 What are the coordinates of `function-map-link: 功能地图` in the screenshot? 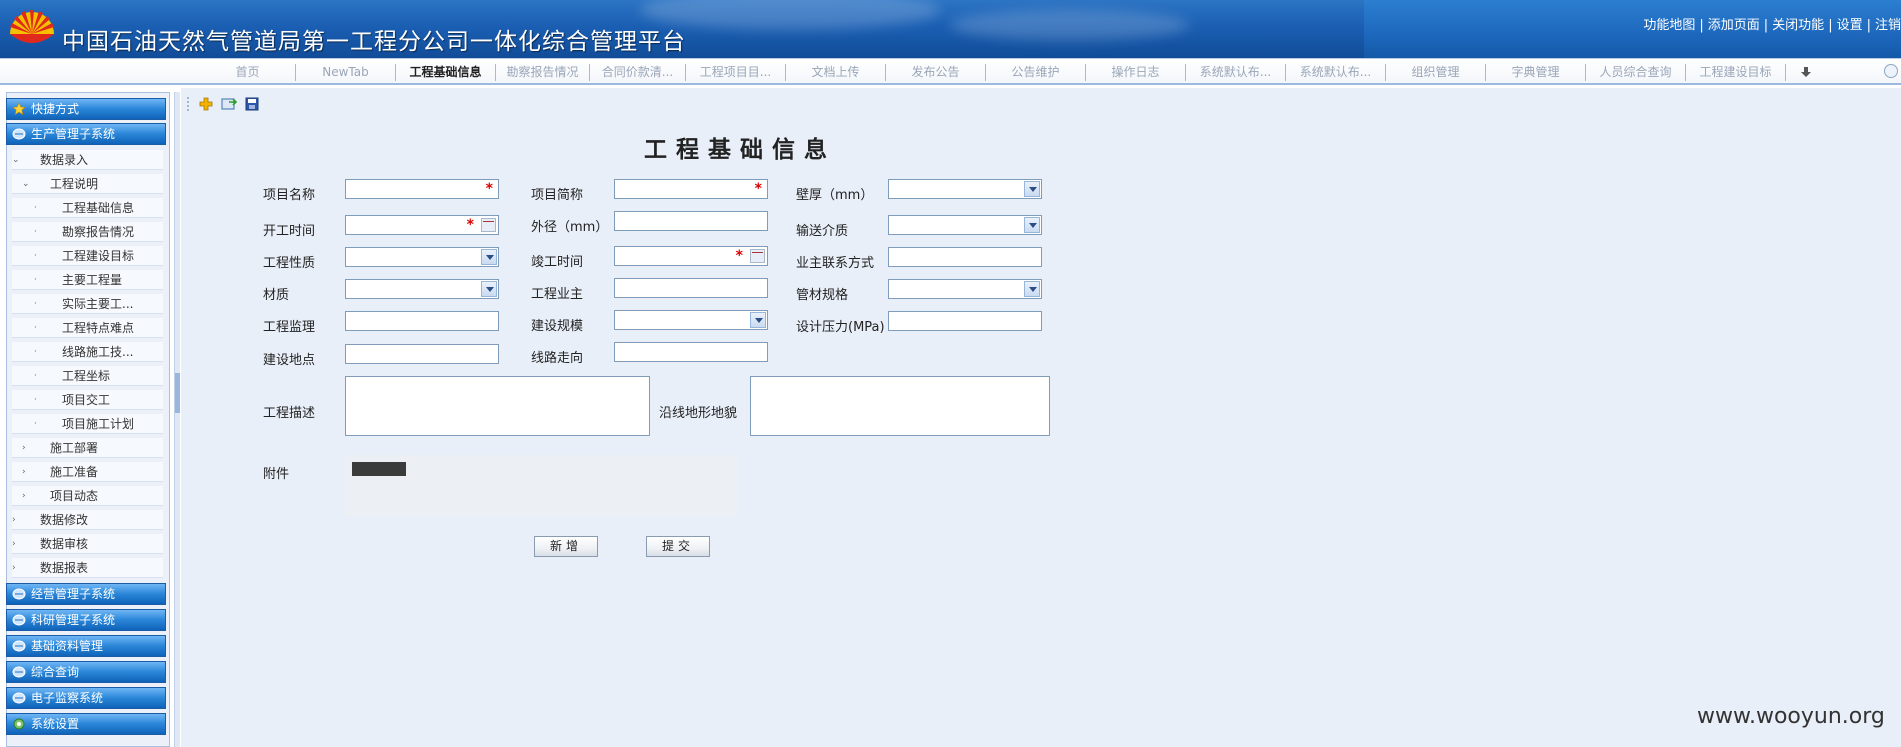 It's located at (1669, 25).